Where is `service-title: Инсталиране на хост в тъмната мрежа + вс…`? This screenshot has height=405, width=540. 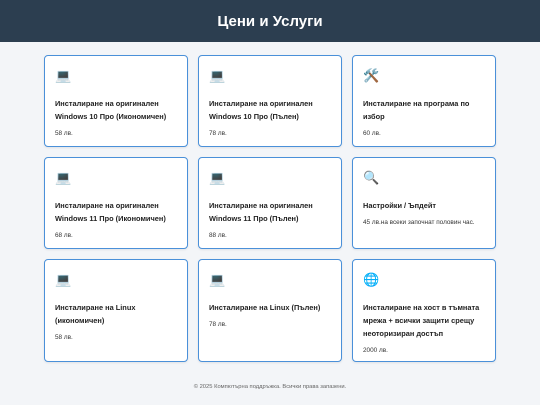
service-title: Инсталиране на хост в тъмната мрежа + вс… is located at coordinates (421, 320).